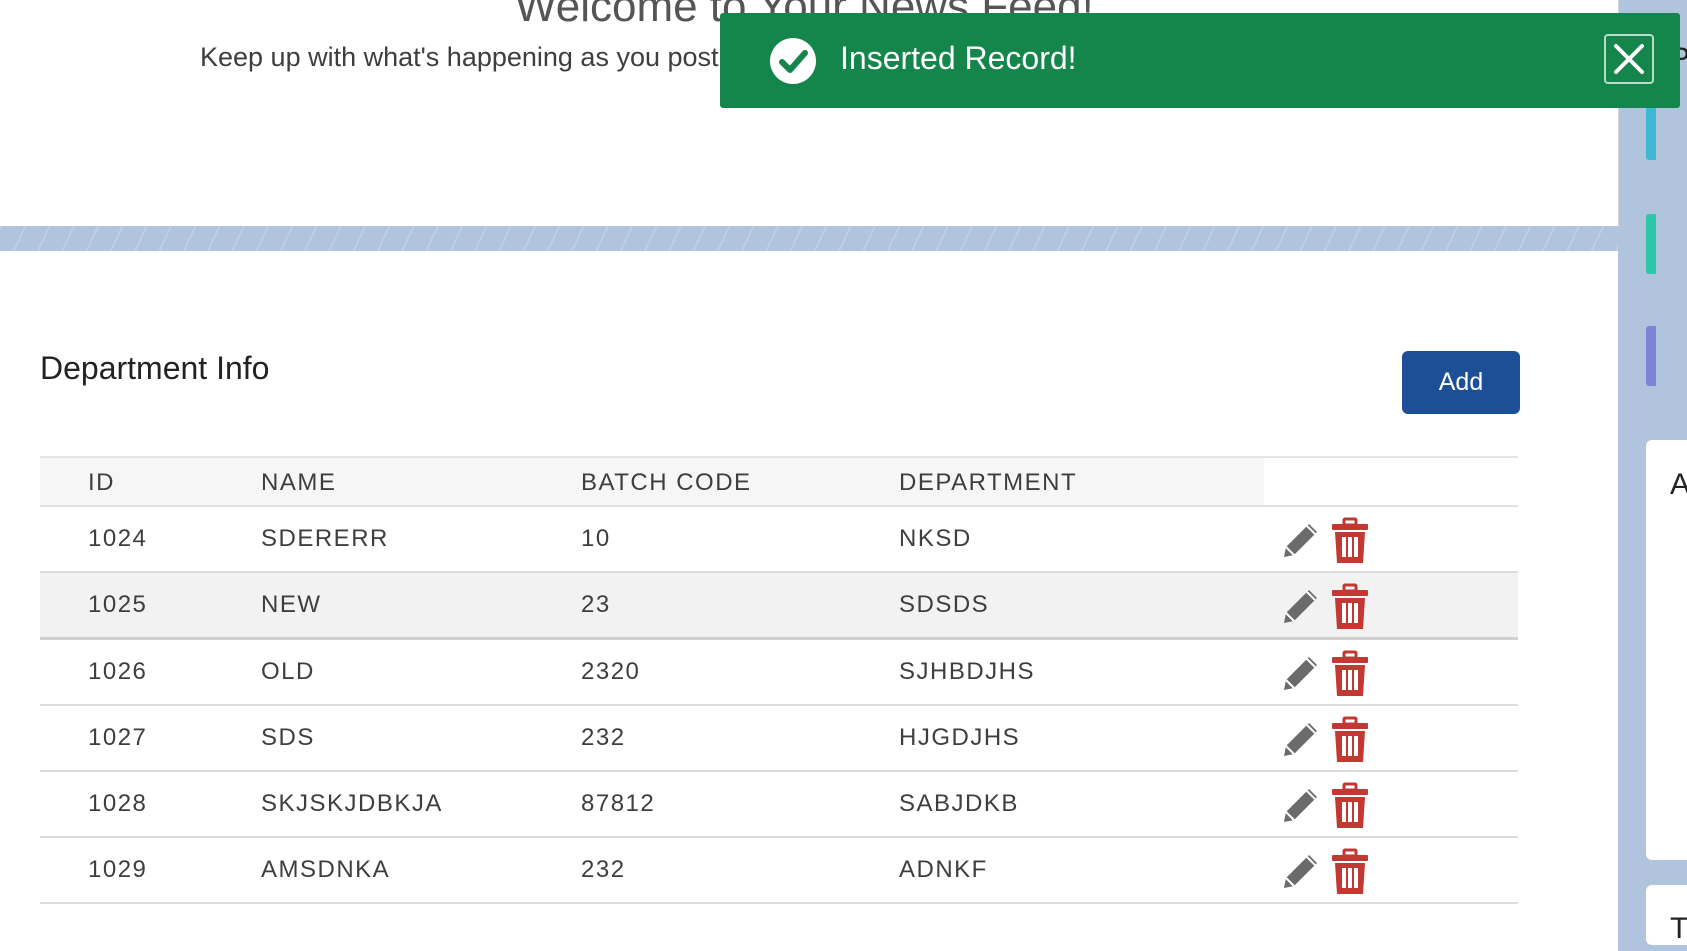 This screenshot has width=1687, height=951. Describe the element at coordinates (118, 803) in the screenshot. I see `cell-id: 1028` at that location.